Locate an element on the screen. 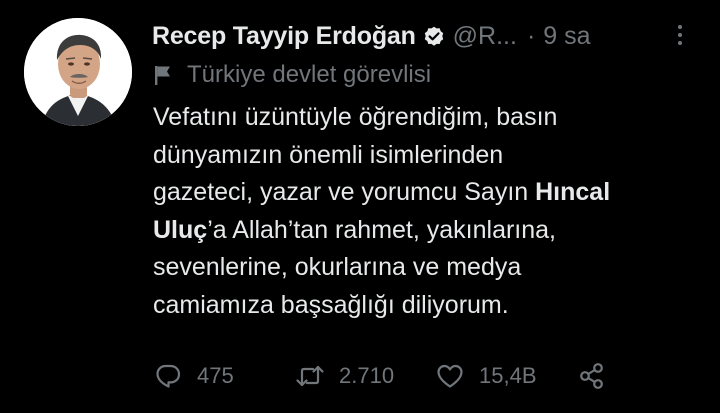 The height and width of the screenshot is (413, 720). like-button: 15,4B is located at coordinates (506, 376).